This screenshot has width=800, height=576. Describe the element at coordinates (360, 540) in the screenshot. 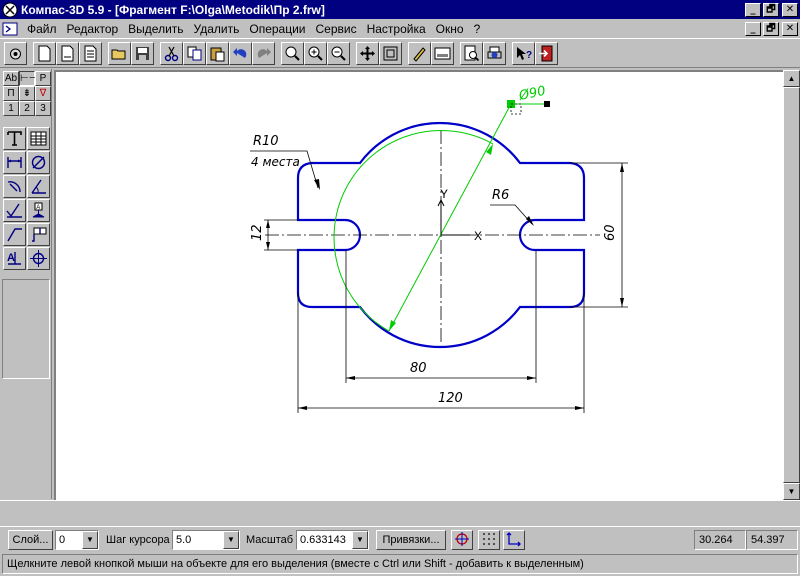

I see `scale-dropdown-arrow: ▼` at that location.